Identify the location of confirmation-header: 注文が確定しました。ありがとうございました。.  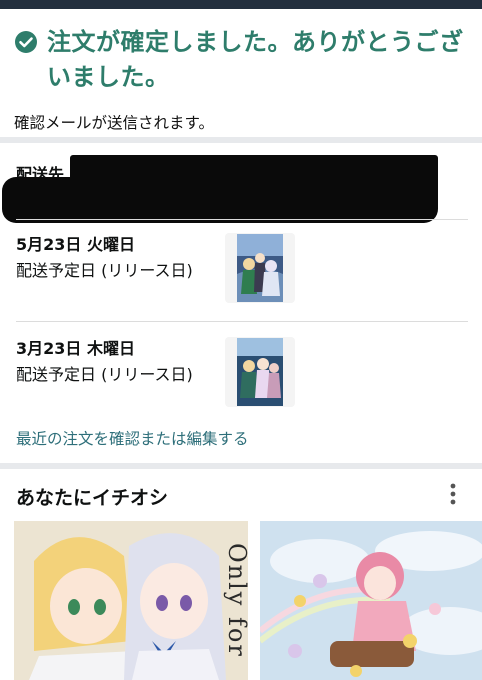
(240, 60).